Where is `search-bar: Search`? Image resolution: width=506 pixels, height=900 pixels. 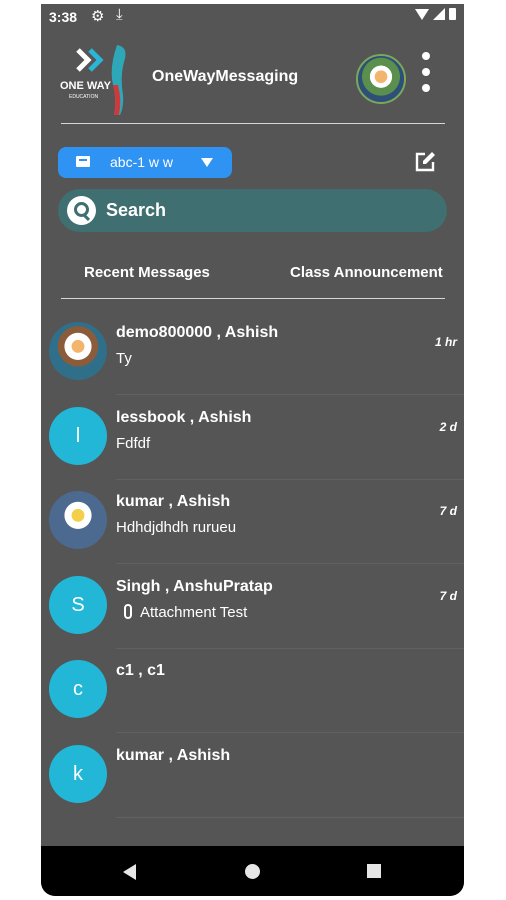
search-bar: Search is located at coordinates (252, 210).